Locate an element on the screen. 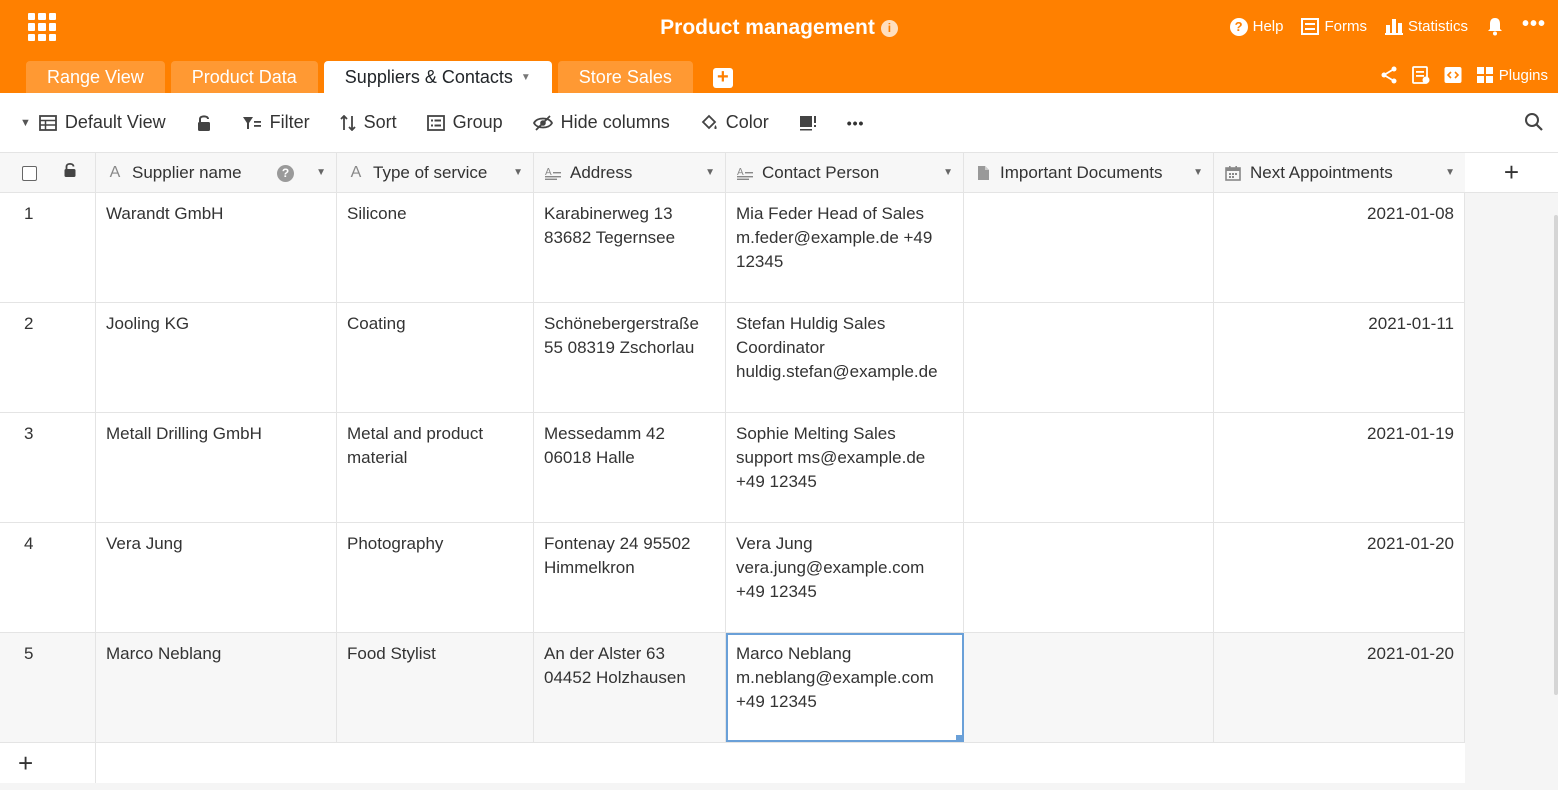 The width and height of the screenshot is (1558, 790). column-header-next-appointments: Next Appointments ▼ is located at coordinates (1339, 173).